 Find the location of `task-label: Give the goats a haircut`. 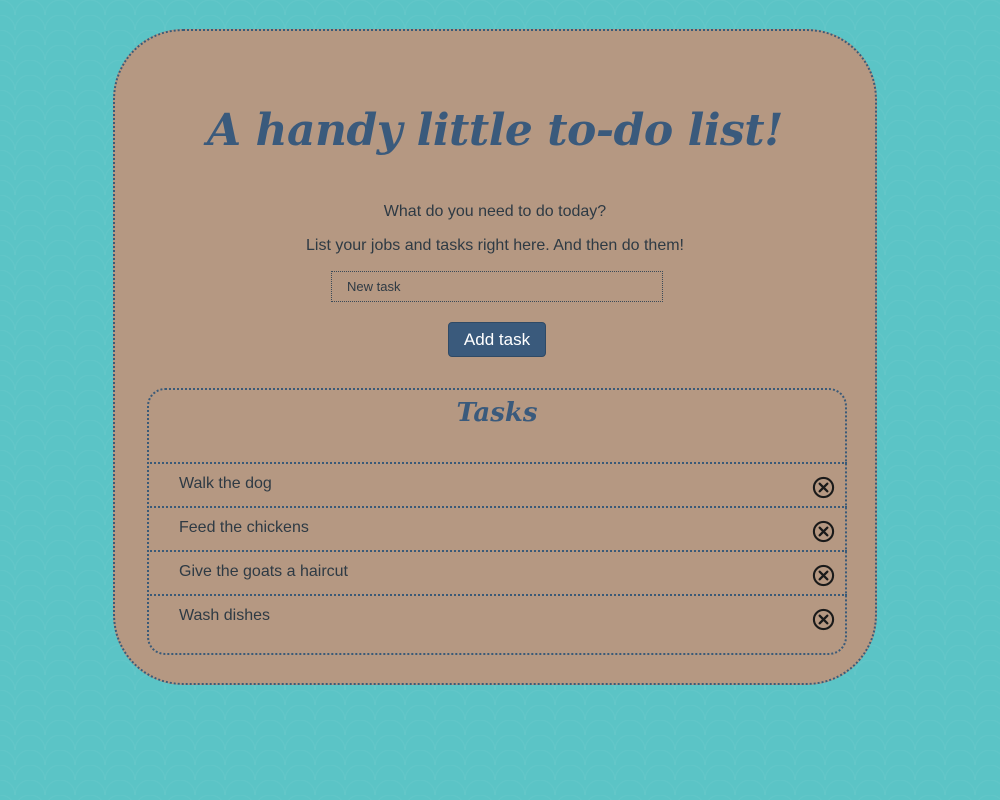

task-label: Give the goats a haircut is located at coordinates (263, 571).